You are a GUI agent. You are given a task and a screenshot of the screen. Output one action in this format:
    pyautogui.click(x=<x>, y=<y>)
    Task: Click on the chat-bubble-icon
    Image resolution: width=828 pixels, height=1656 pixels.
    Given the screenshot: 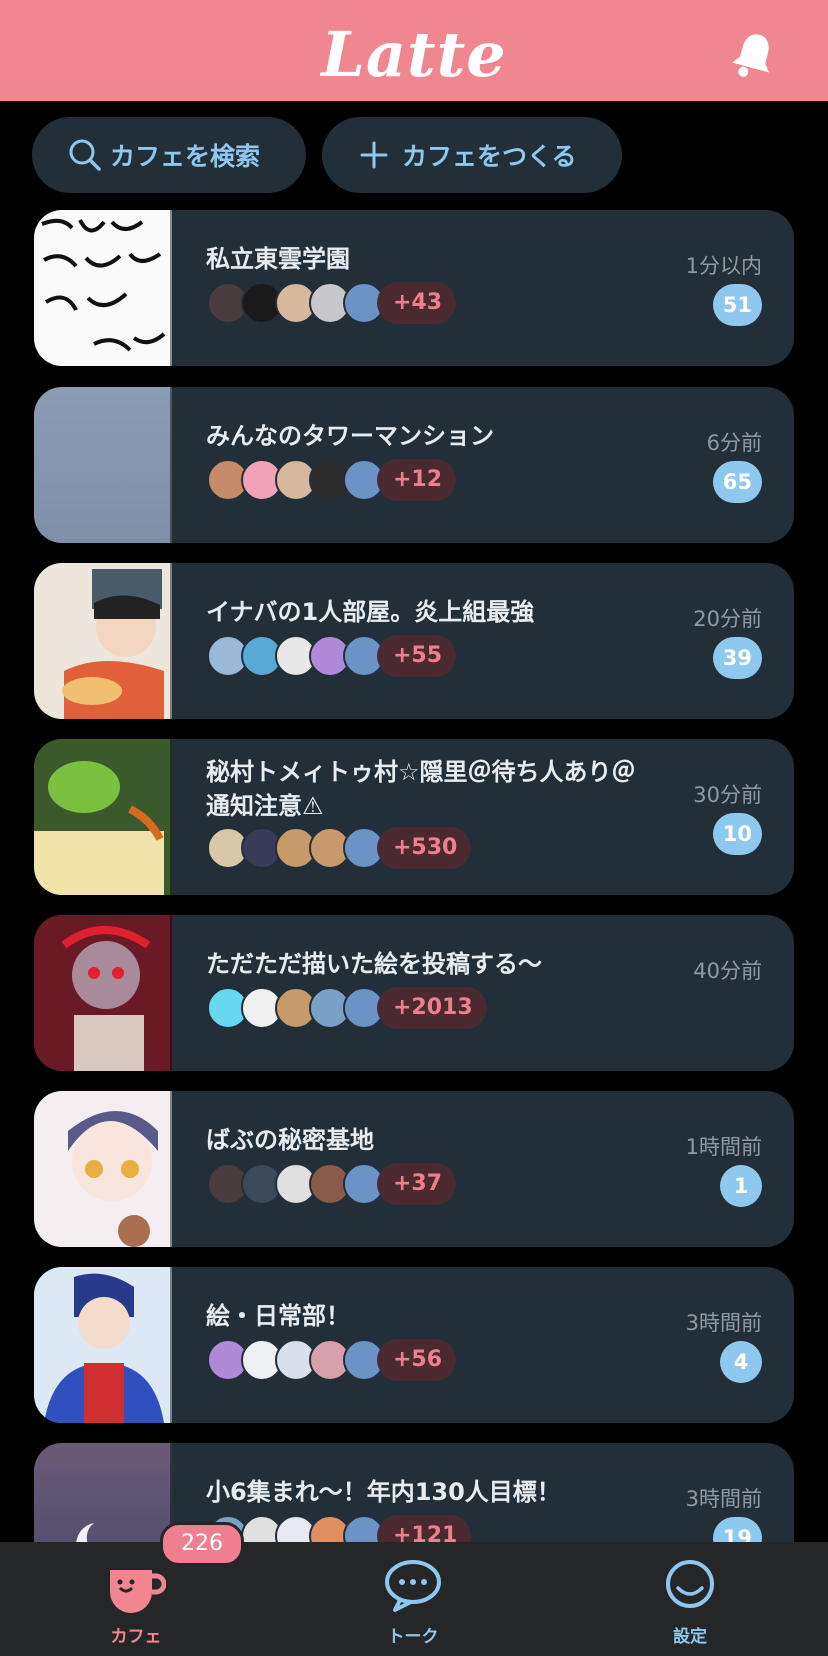 What is the action you would take?
    pyautogui.click(x=413, y=1586)
    